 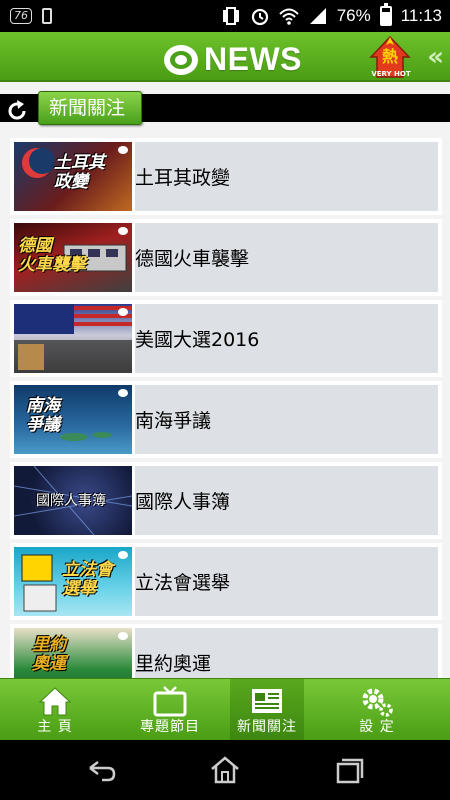 What do you see at coordinates (86, 436) in the screenshot?
I see `islands-icon` at bounding box center [86, 436].